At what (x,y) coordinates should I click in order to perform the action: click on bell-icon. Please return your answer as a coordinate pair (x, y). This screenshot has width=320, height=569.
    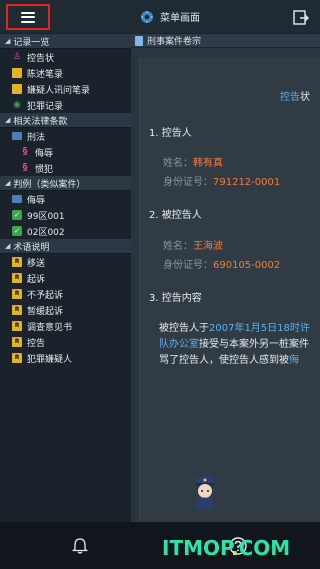
    Looking at the image, I should click on (80, 545).